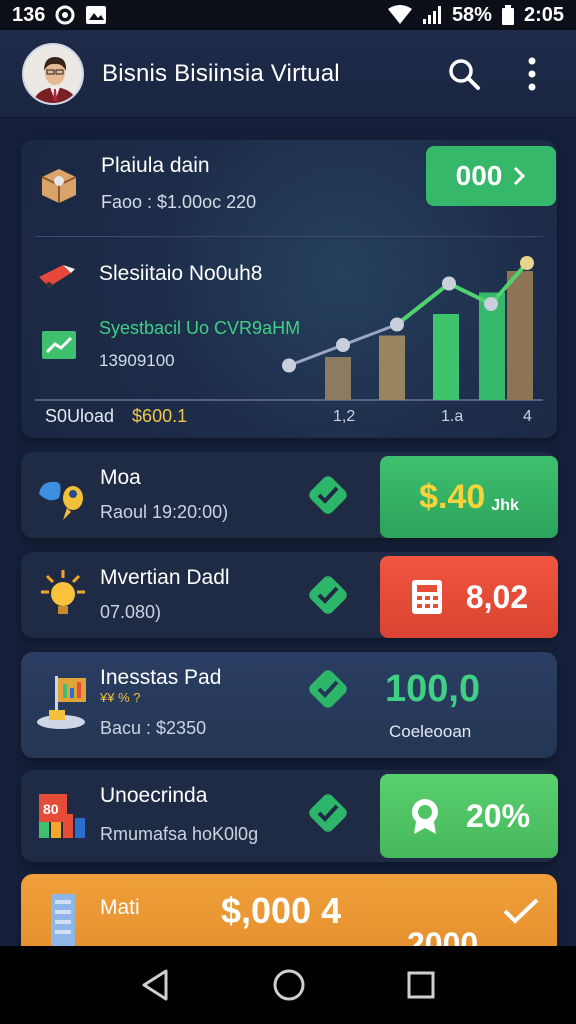 The width and height of the screenshot is (576, 1024). Describe the element at coordinates (443, 936) in the screenshot. I see `card-partial-value: 2000` at that location.